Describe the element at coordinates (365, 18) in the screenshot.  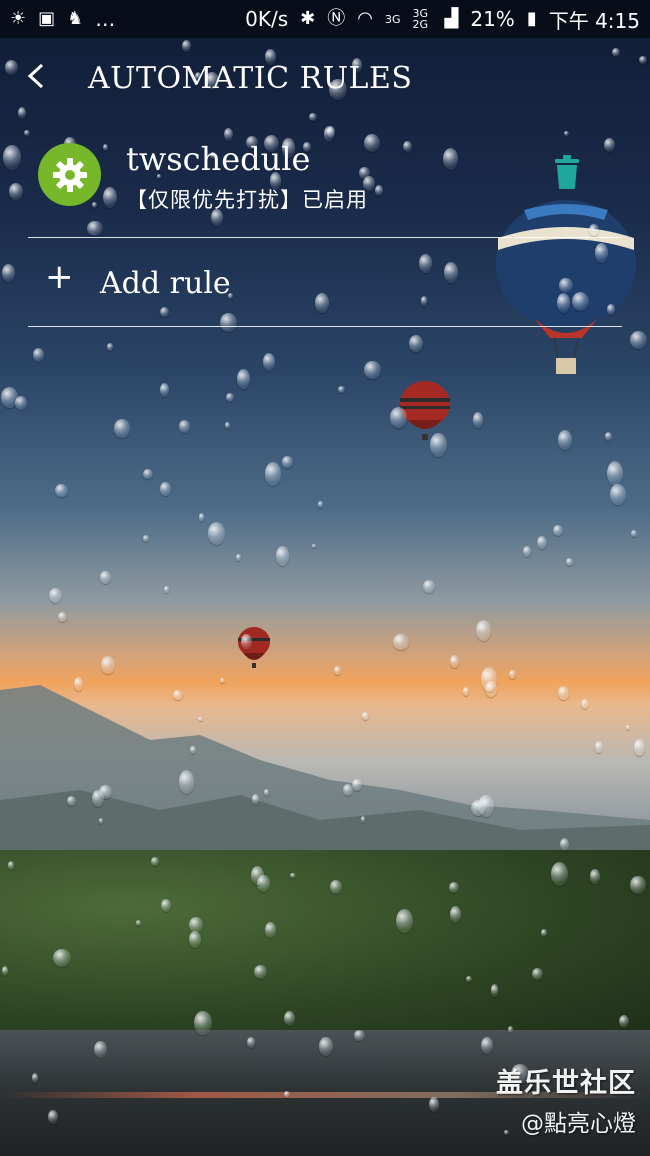
I see `wifi-icon: ◠` at that location.